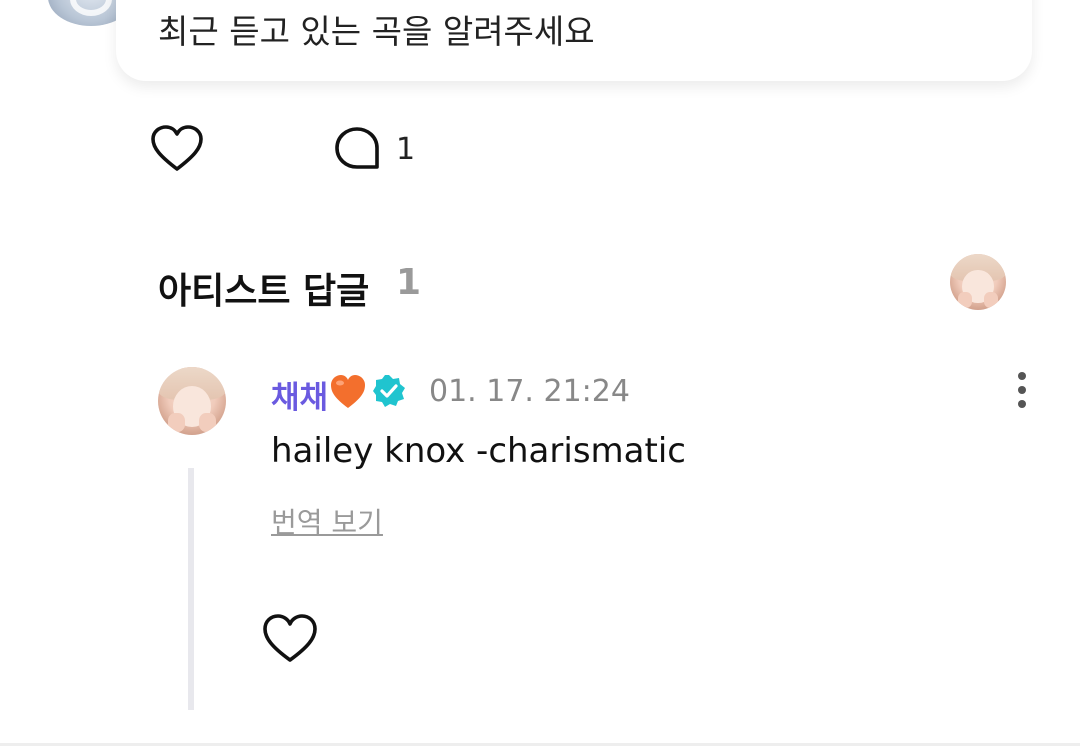  What do you see at coordinates (177, 149) in the screenshot?
I see `like-heart-icon` at bounding box center [177, 149].